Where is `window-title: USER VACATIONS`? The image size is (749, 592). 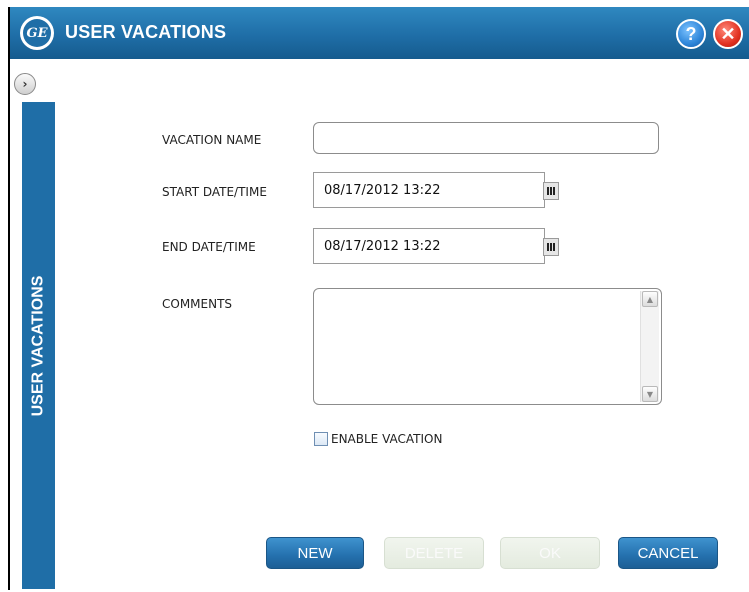 window-title: USER VACATIONS is located at coordinates (146, 32).